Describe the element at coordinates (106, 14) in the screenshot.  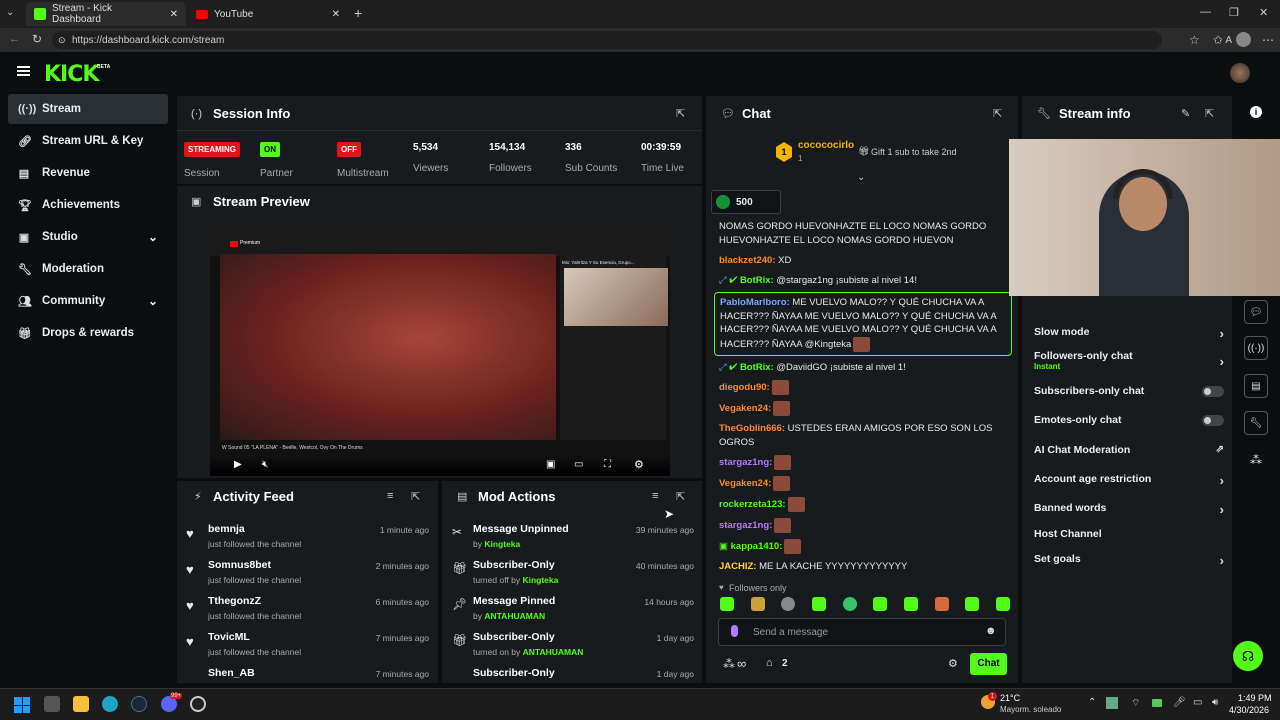
I see `tab-kick-dashboard: Stream - Kick Dashboard ✕` at that location.